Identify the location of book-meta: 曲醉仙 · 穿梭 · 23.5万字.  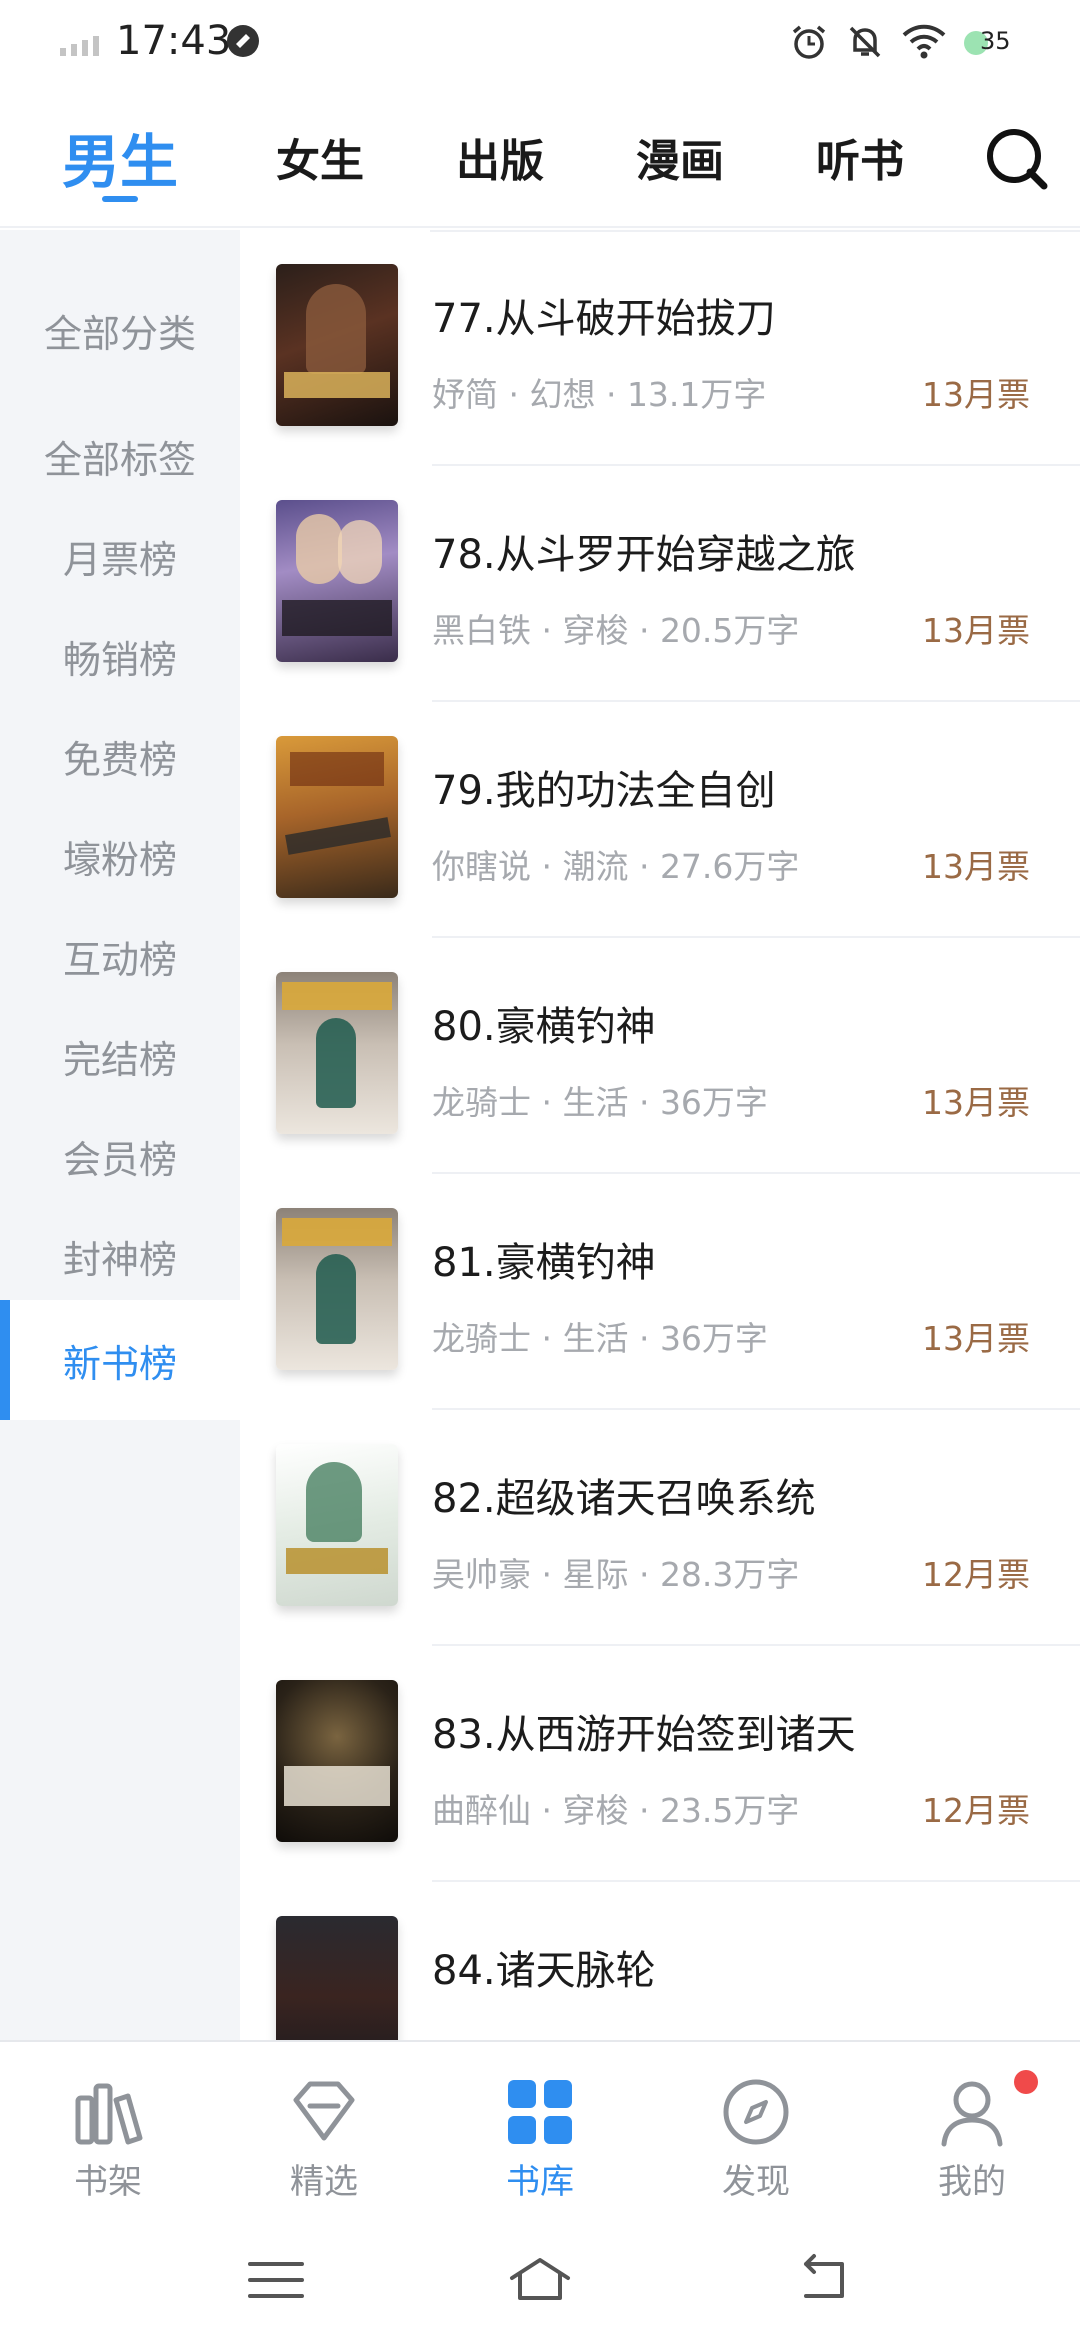
(616, 1810).